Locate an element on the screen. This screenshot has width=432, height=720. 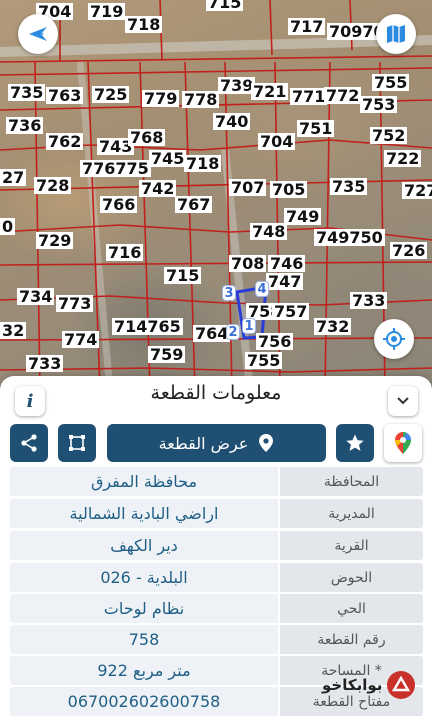
parcel-number-label: 704 is located at coordinates (277, 141).